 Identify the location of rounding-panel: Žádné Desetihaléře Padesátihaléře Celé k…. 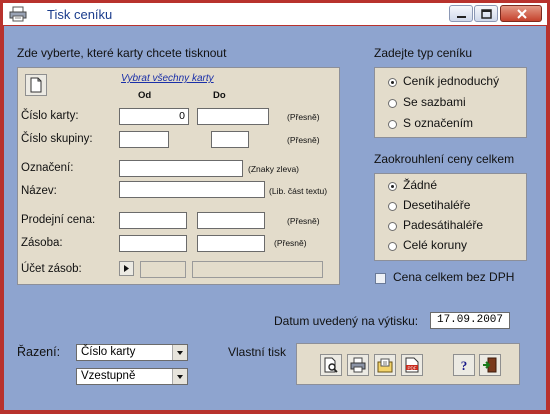
(450, 217).